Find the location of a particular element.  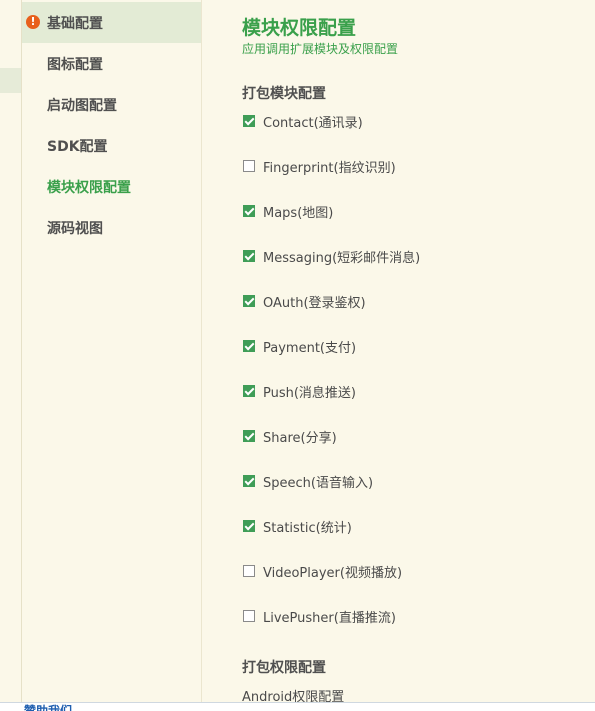

module-option: LivePusher(直播推流) is located at coordinates (319, 616).